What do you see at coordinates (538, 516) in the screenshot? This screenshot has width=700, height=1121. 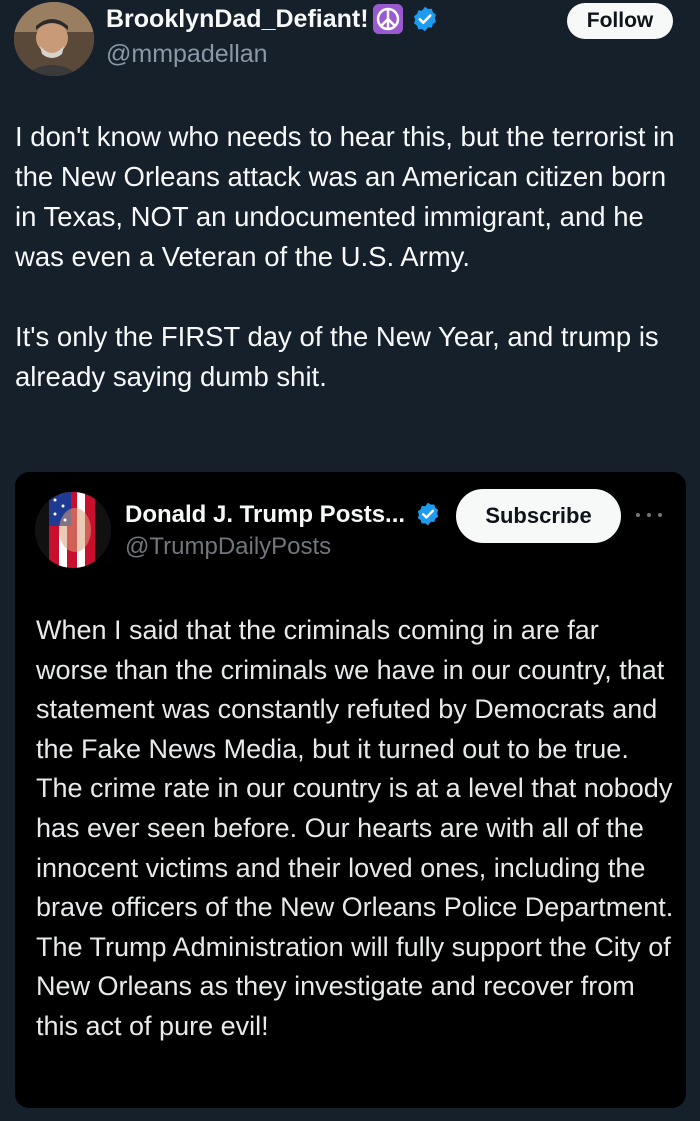 I see `subscribe-button: Subscribe` at bounding box center [538, 516].